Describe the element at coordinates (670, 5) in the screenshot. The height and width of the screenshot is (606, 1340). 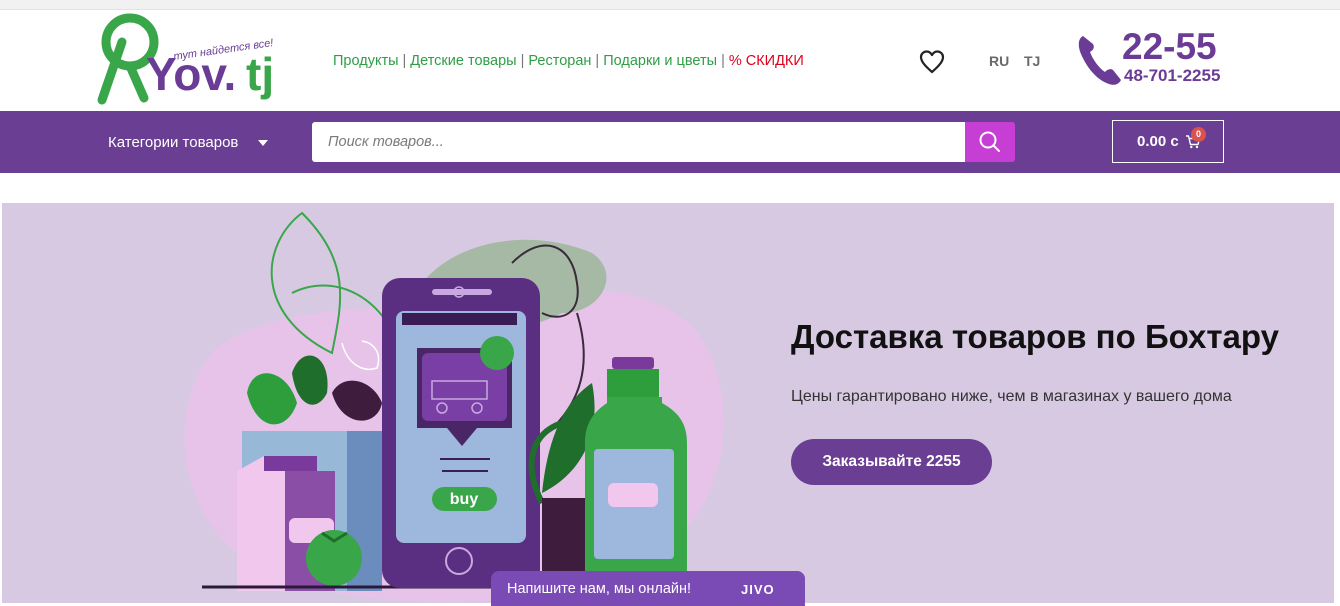
I see `browser-top-strip` at that location.